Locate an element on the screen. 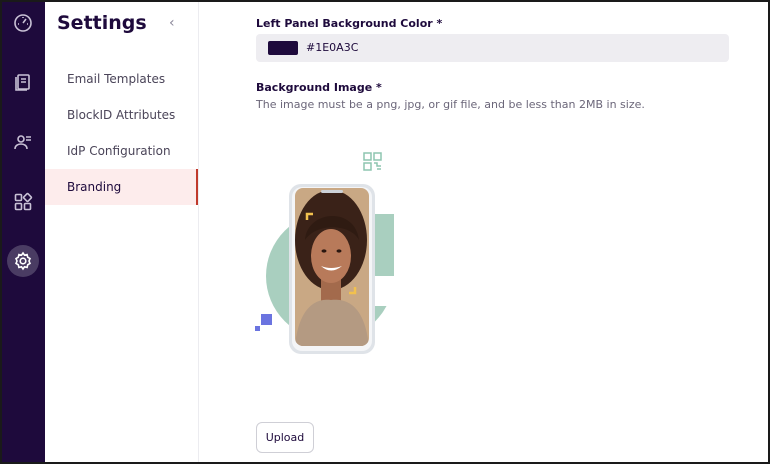 The width and height of the screenshot is (770, 464). color-swatch is located at coordinates (283, 48).